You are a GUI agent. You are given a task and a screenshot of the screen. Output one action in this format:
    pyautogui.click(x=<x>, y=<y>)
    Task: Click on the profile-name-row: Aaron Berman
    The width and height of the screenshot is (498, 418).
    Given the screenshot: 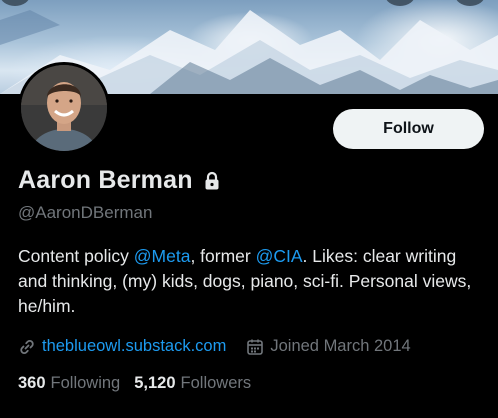 What is the action you would take?
    pyautogui.click(x=119, y=180)
    